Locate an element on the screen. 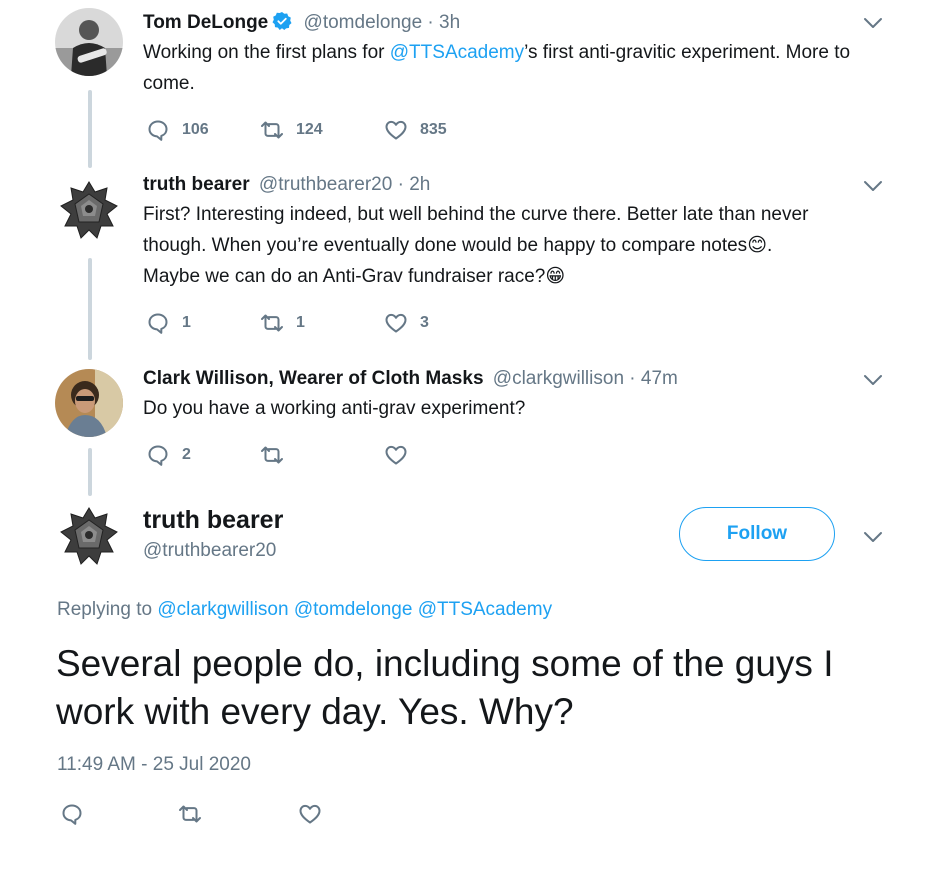 This screenshot has height=872, width=945. reply-button: 1 is located at coordinates (168, 323).